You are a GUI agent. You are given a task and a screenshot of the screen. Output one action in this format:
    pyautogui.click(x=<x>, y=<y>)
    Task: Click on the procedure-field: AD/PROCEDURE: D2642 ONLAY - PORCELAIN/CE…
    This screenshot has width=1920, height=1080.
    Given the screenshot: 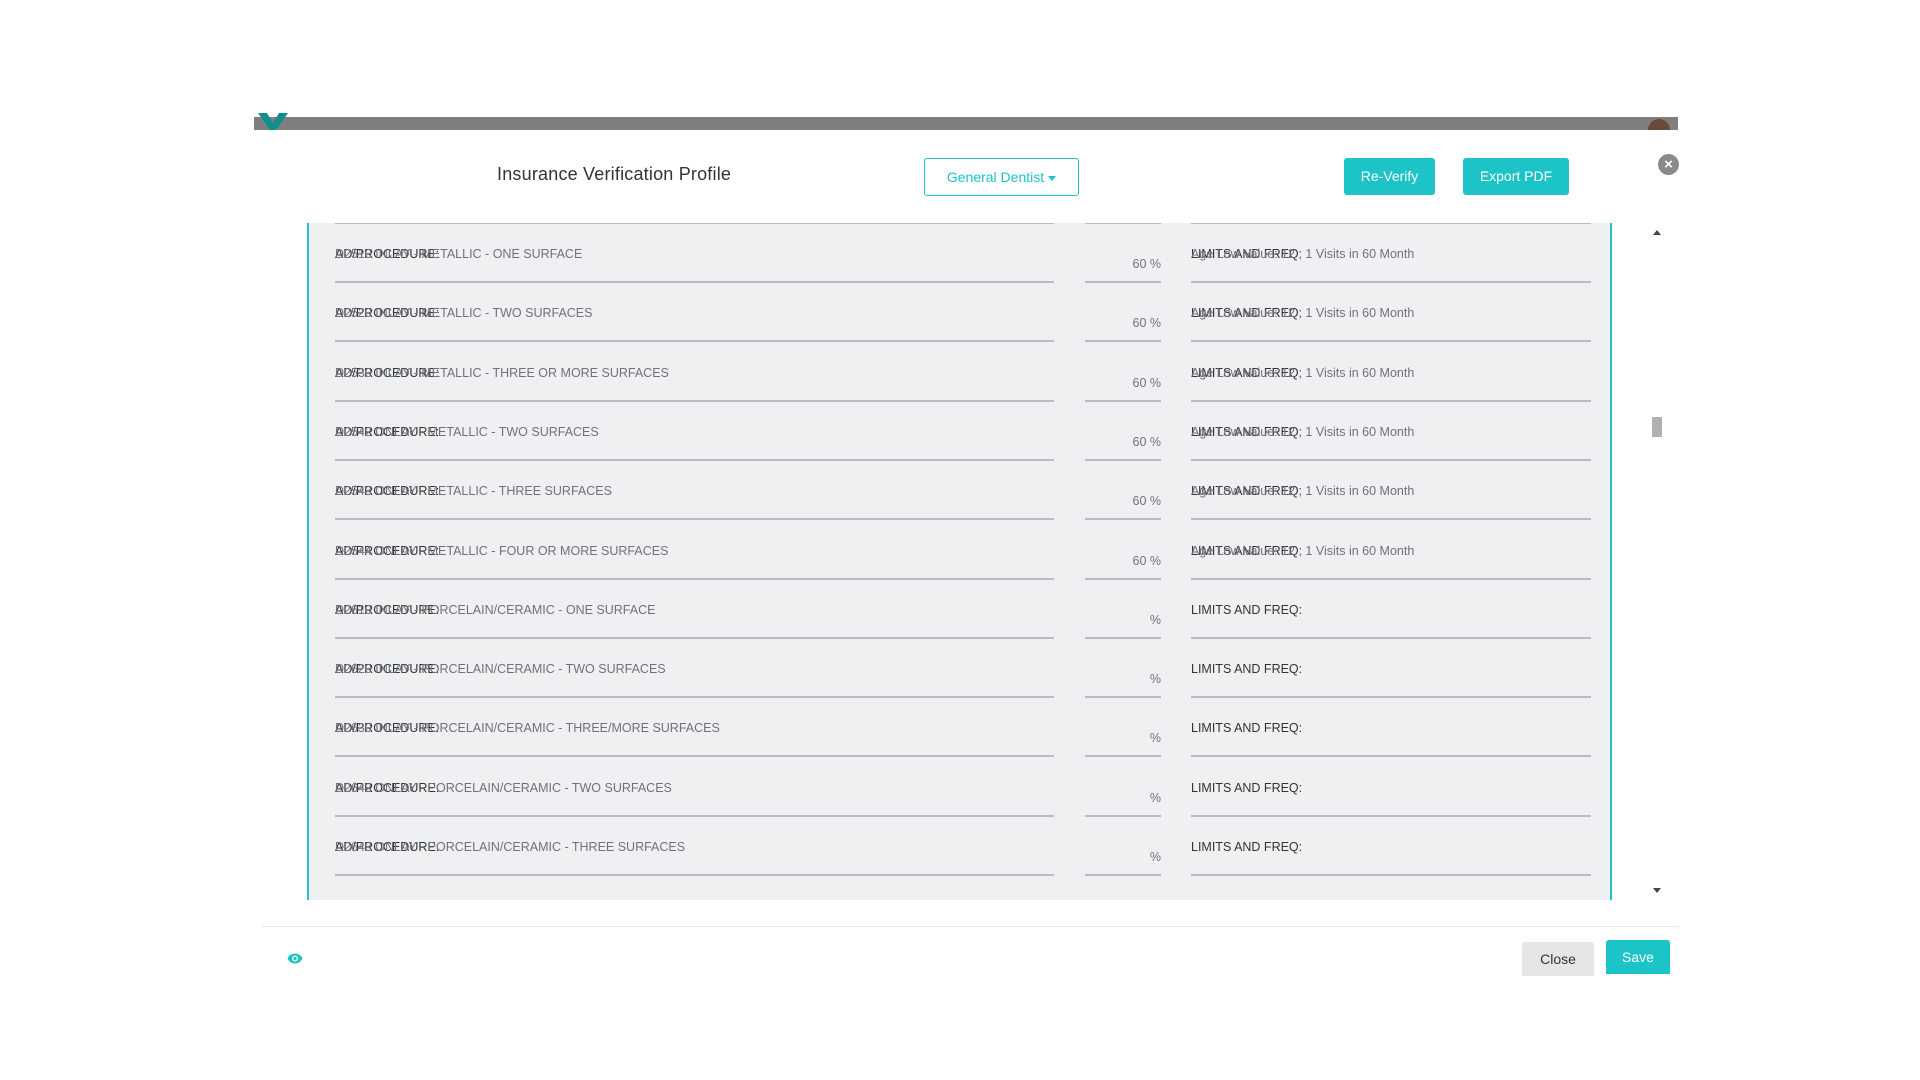 What is the action you would take?
    pyautogui.click(x=694, y=797)
    